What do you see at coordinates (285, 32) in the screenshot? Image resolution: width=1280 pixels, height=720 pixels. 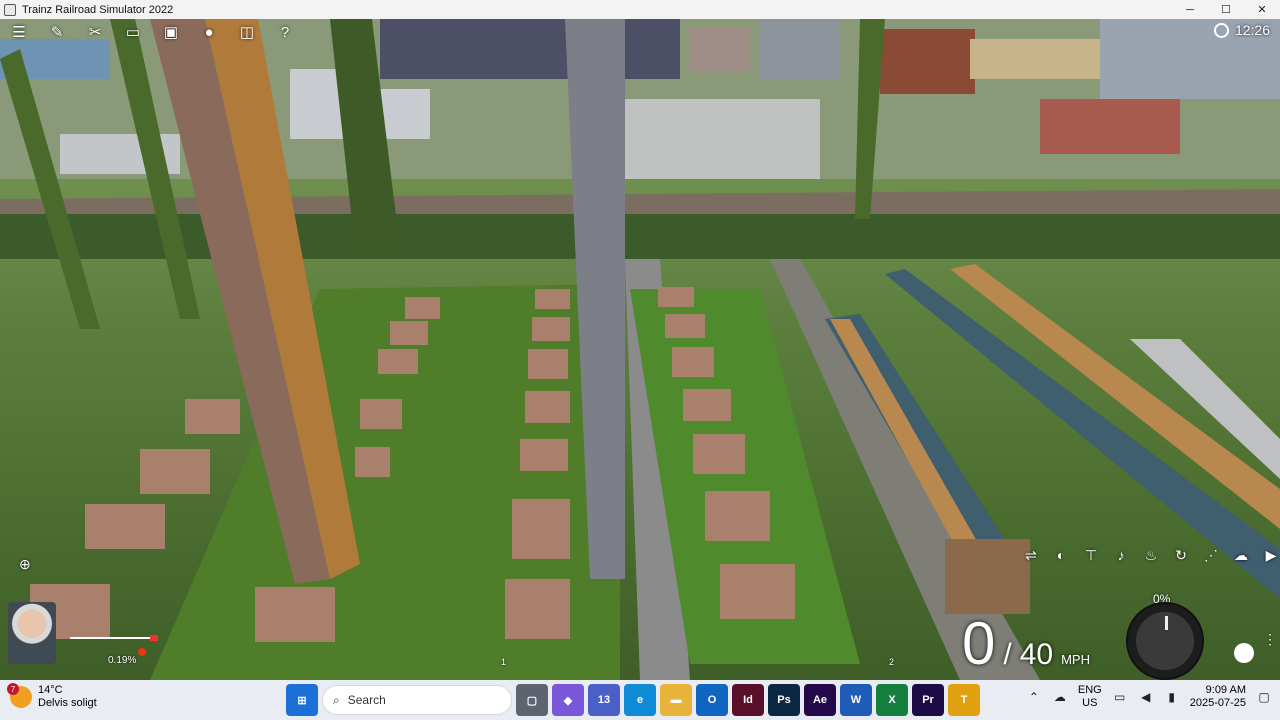 I see `help-icon: ?` at bounding box center [285, 32].